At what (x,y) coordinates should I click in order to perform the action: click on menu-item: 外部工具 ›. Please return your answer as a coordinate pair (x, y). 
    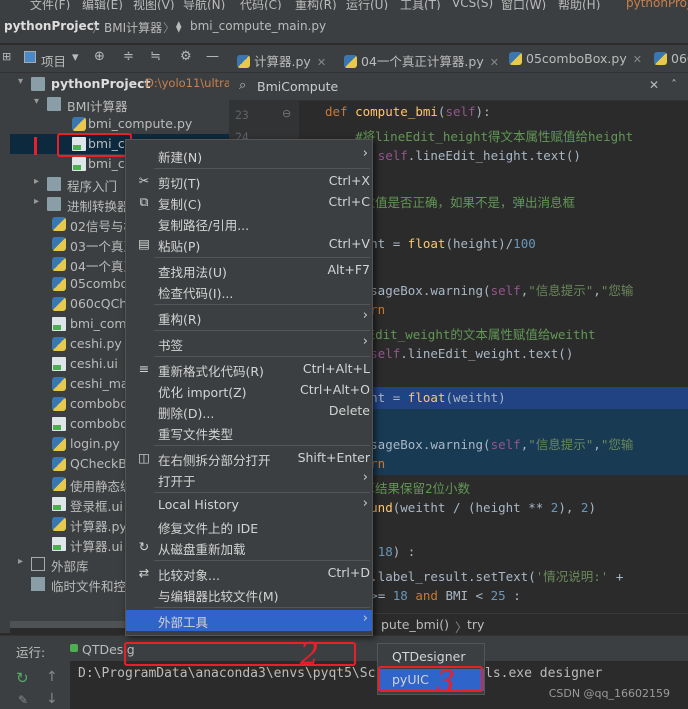
    Looking at the image, I should click on (249, 620).